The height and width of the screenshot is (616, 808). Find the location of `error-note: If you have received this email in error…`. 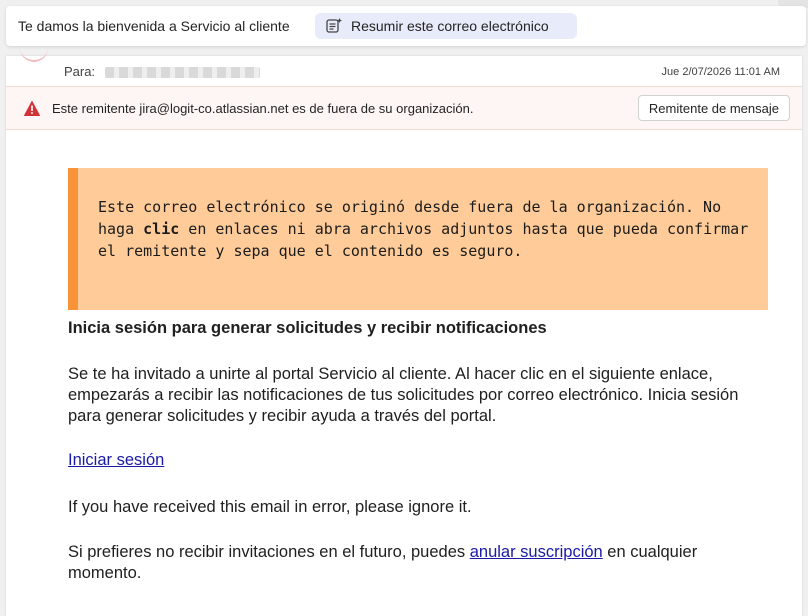

error-note: If you have received this email in error… is located at coordinates (270, 507).